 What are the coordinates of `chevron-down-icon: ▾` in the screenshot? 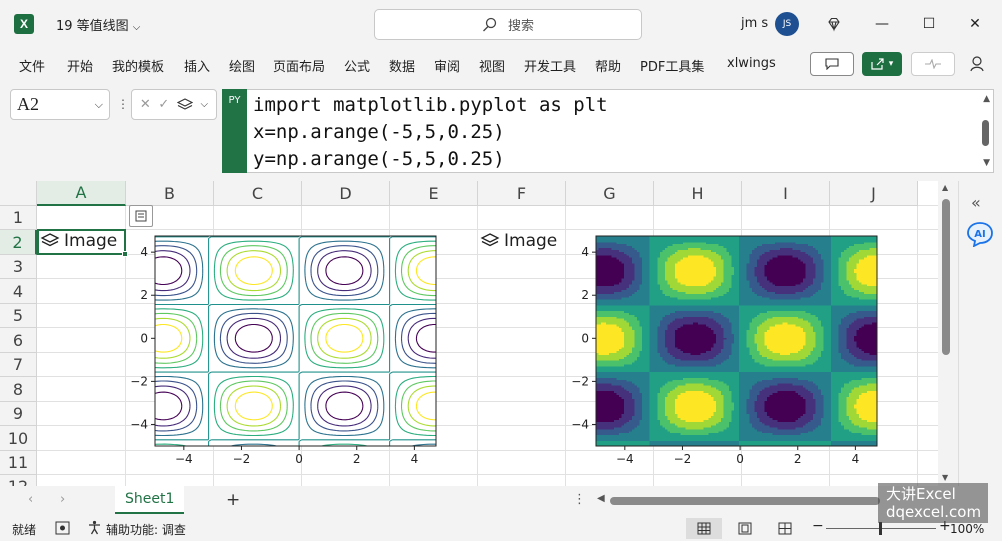 It's located at (891, 64).